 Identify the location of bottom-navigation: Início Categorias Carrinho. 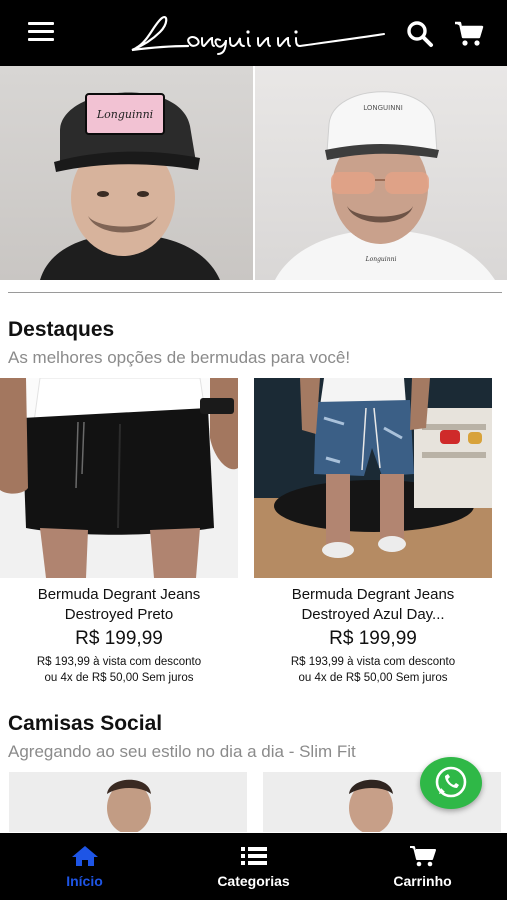
(253, 866).